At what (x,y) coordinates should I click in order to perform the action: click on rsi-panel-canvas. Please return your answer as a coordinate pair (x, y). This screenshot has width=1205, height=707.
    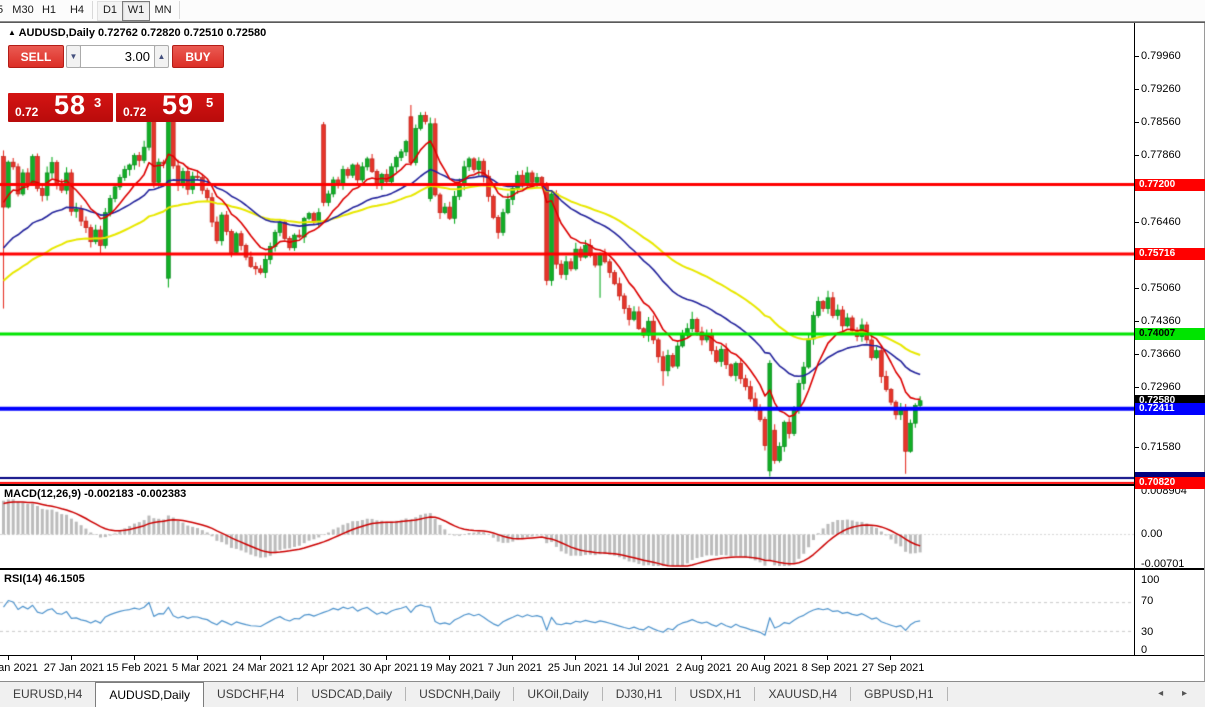
    Looking at the image, I should click on (567, 612).